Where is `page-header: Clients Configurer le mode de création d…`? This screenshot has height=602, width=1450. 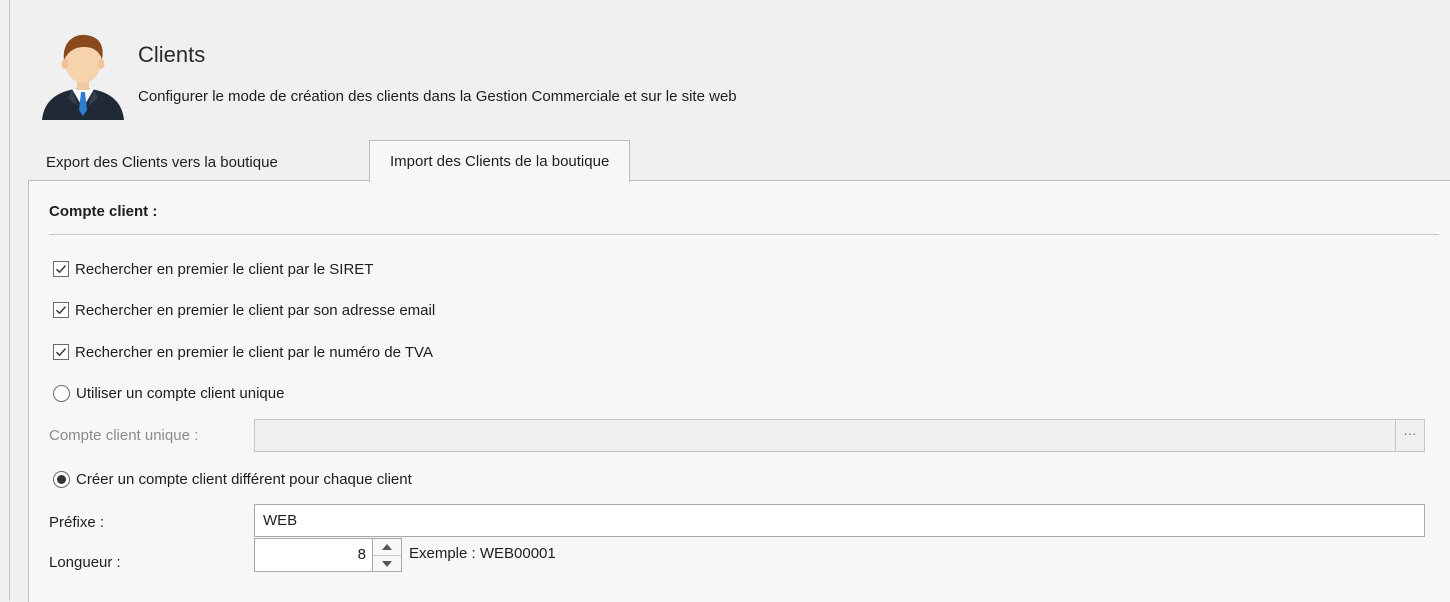 page-header: Clients Configurer le mode de création d… is located at coordinates (638, 75).